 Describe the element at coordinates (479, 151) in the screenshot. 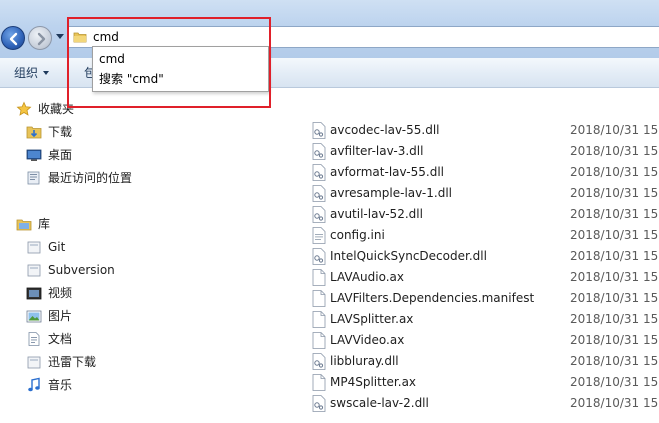

I see `file-row: avfilter-lav-3.dll 2018/10/31 15:4` at that location.